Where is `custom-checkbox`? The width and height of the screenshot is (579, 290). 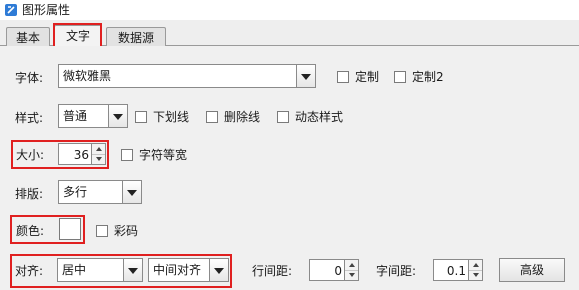 custom-checkbox is located at coordinates (343, 77).